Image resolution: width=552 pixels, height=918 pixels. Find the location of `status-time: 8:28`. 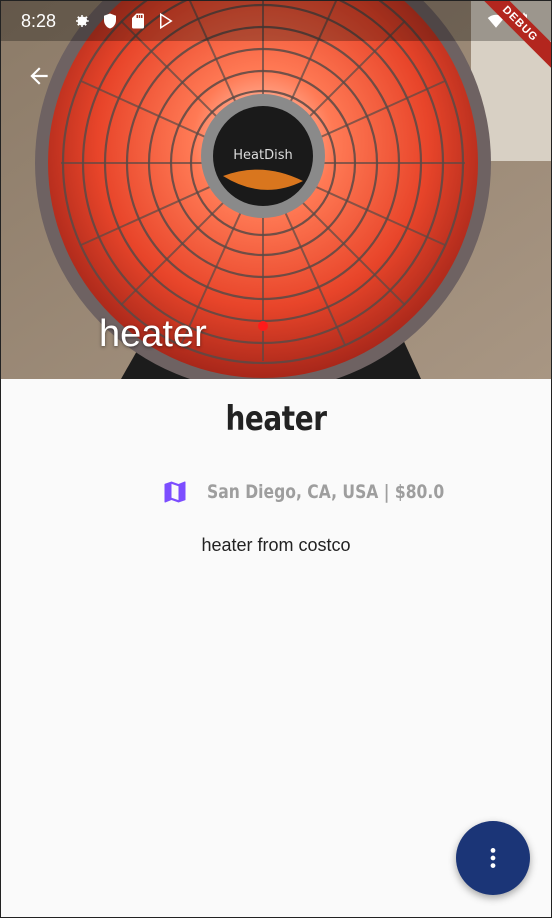

status-time: 8:28 is located at coordinates (39, 21).